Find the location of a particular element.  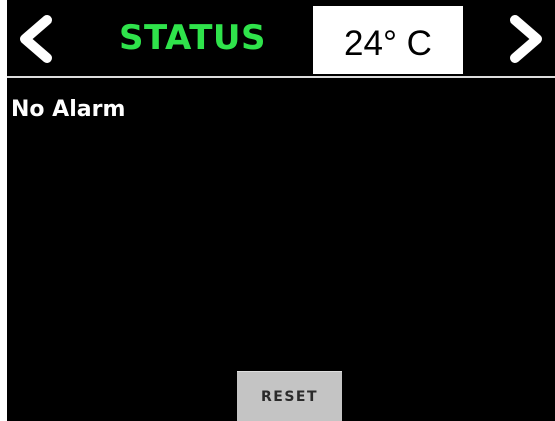

reset-button-label: RESET is located at coordinates (289, 396).